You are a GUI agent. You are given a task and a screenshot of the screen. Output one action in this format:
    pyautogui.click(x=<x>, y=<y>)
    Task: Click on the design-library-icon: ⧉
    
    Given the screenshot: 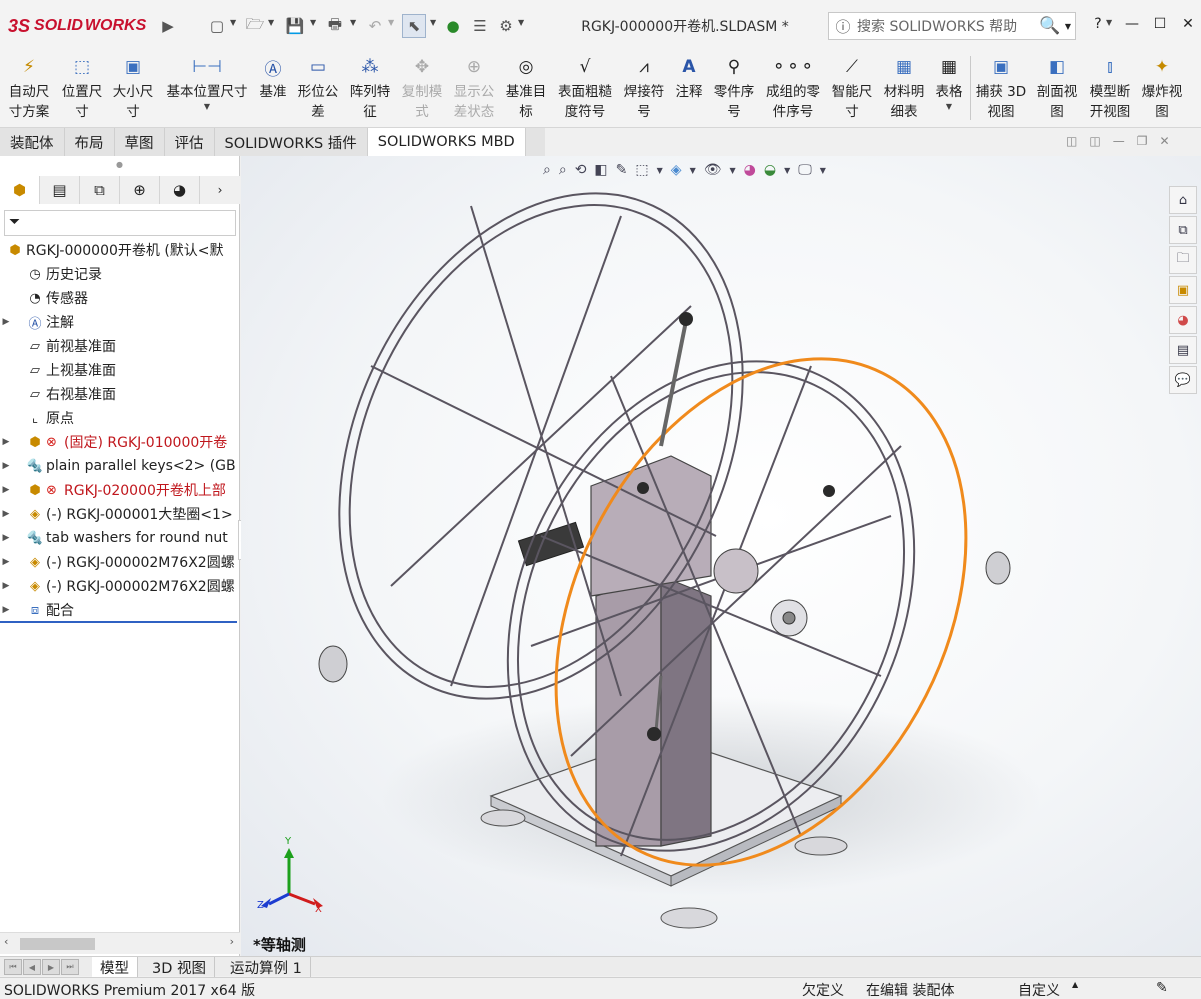 What is the action you would take?
    pyautogui.click(x=1183, y=230)
    